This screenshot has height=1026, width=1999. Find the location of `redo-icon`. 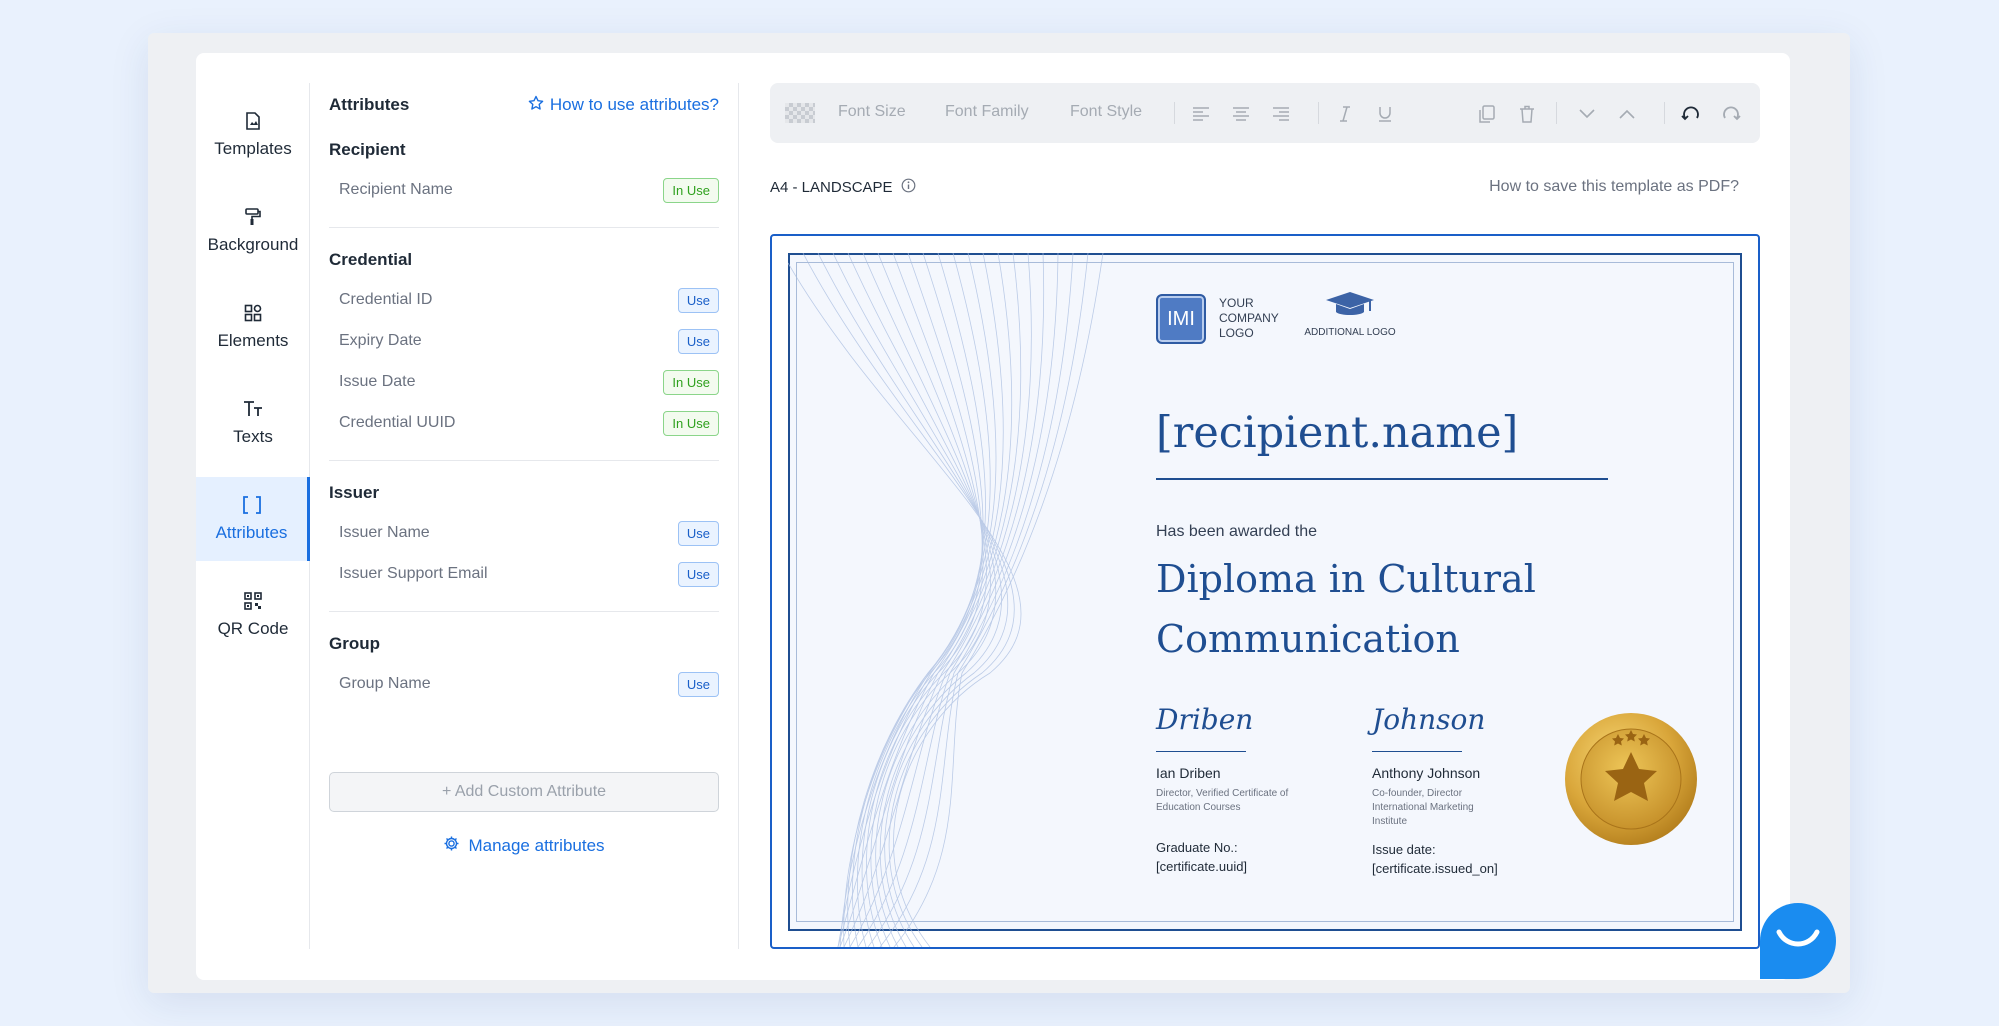

redo-icon is located at coordinates (1731, 114).